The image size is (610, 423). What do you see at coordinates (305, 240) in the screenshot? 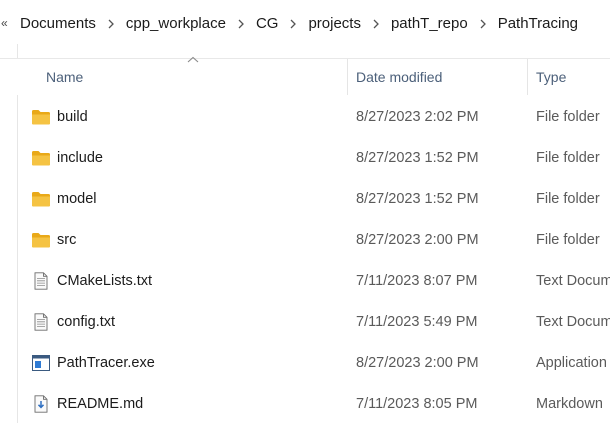
I see `file-row-src: src 8/27/2023 2:00 PM File folder` at bounding box center [305, 240].